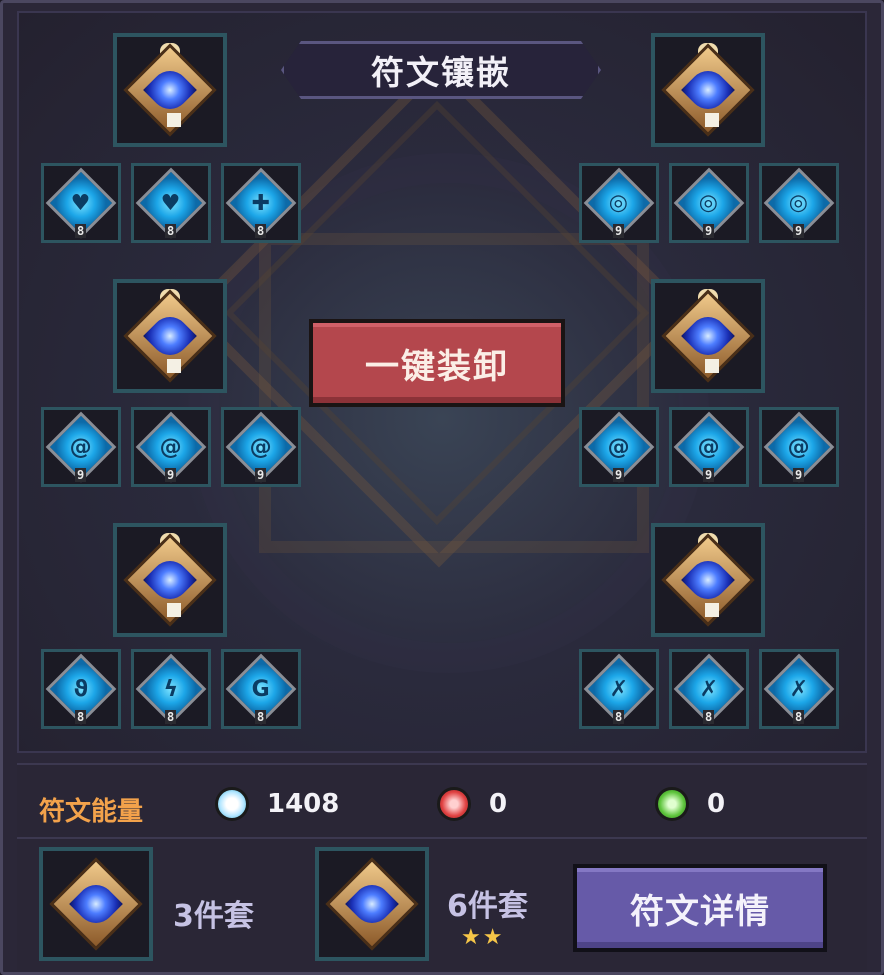 The image size is (884, 975). I want to click on rune-slot: ϟ8, so click(171, 689).